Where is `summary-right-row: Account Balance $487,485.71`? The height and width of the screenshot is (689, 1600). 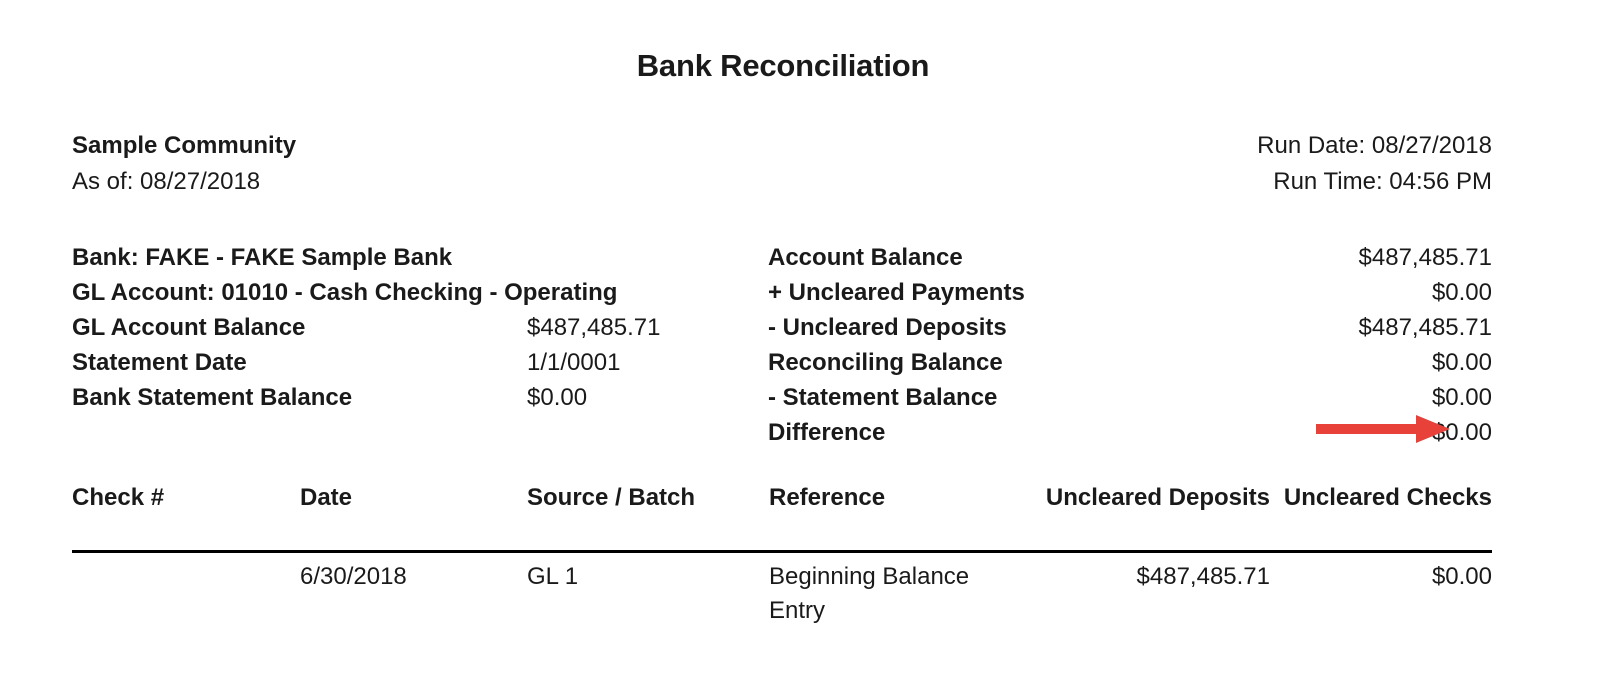
summary-right-row: Account Balance $487,485.71 is located at coordinates (1130, 257).